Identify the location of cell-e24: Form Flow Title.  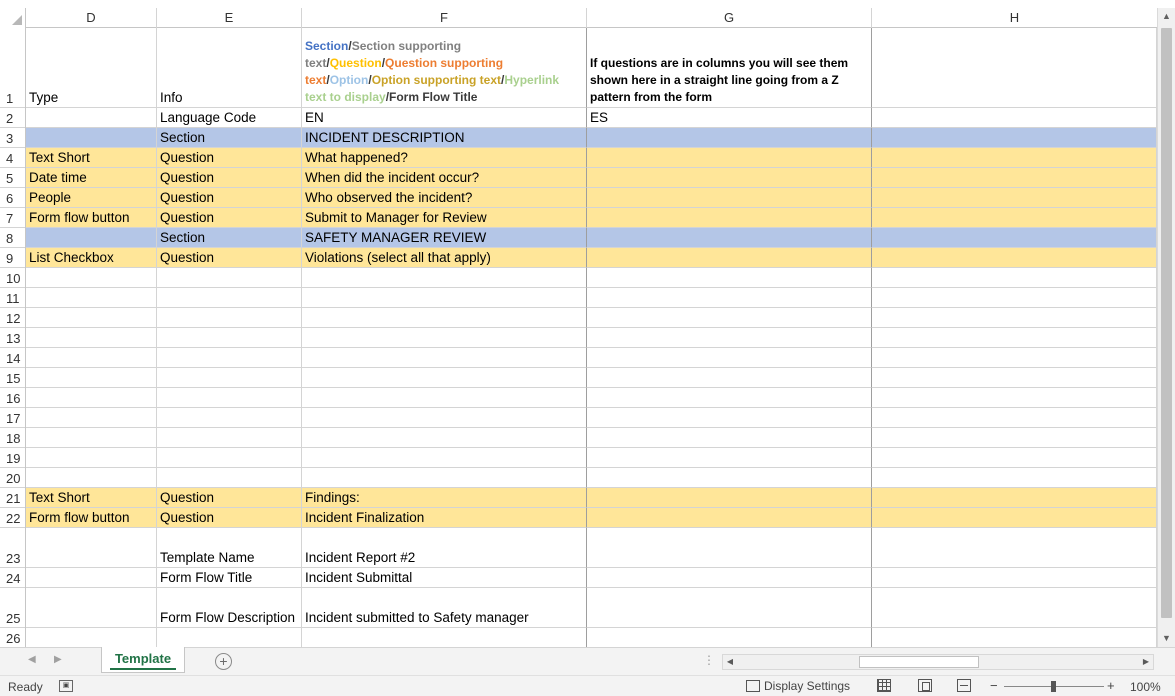
(229, 578).